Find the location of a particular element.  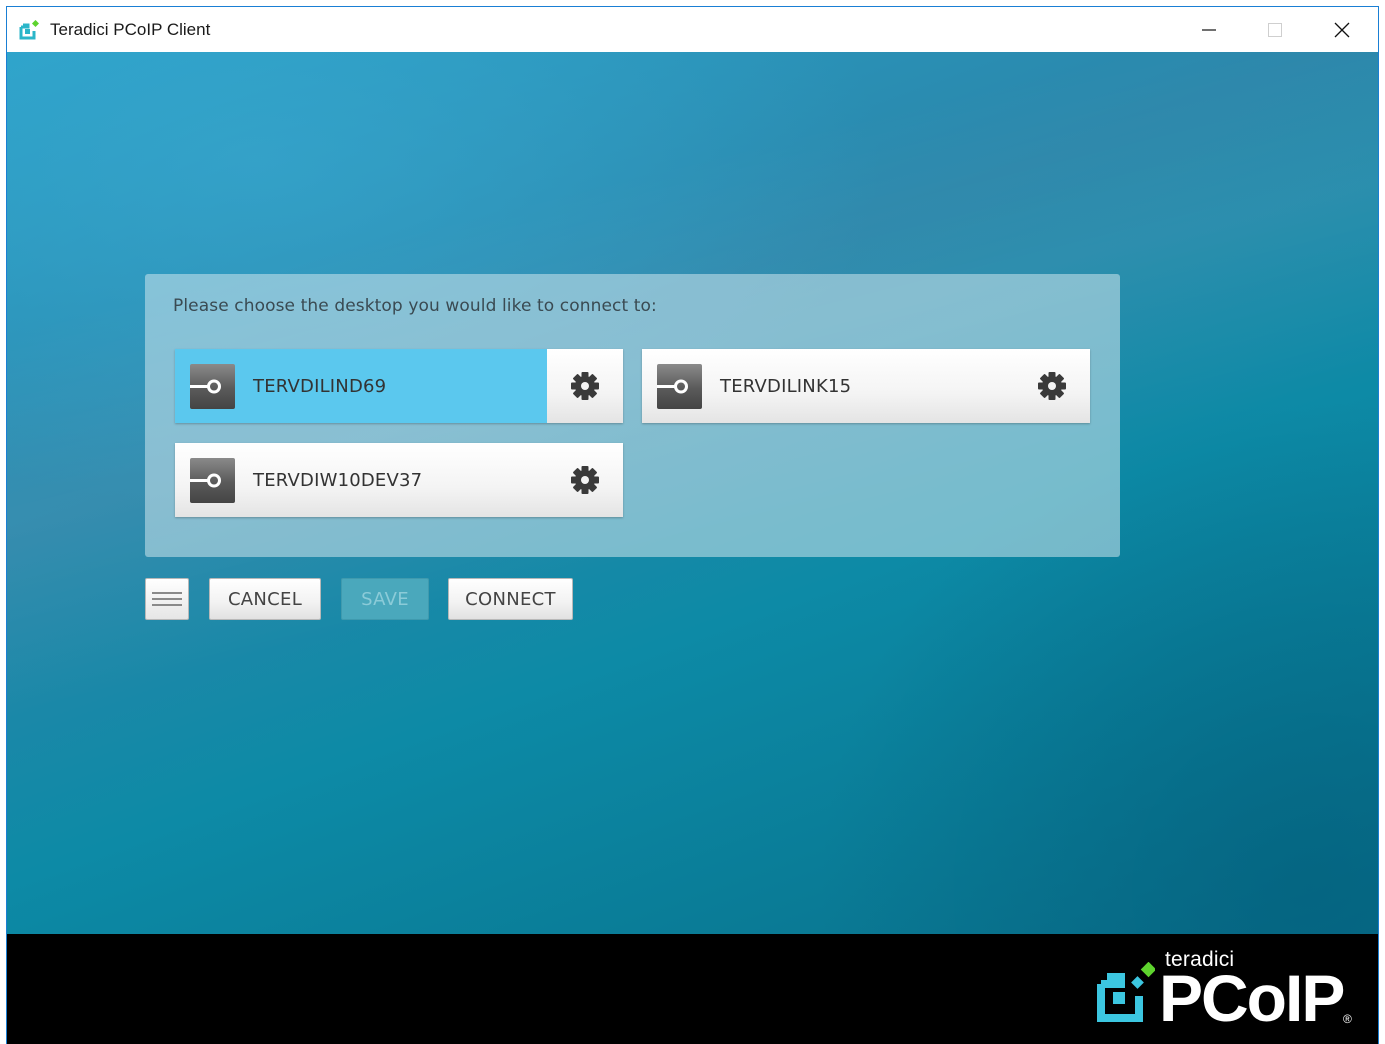

hamburger-menu-button is located at coordinates (167, 599).